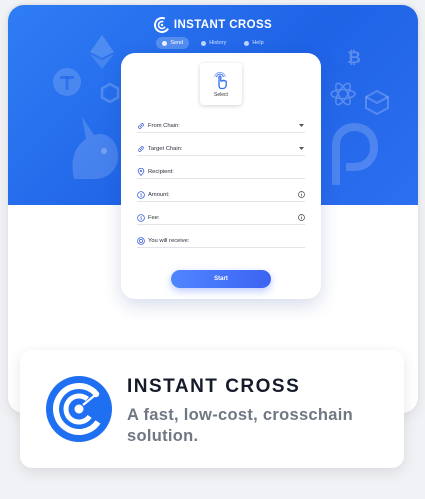 The width and height of the screenshot is (425, 499). What do you see at coordinates (247, 43) in the screenshot?
I see `help-icon` at bounding box center [247, 43].